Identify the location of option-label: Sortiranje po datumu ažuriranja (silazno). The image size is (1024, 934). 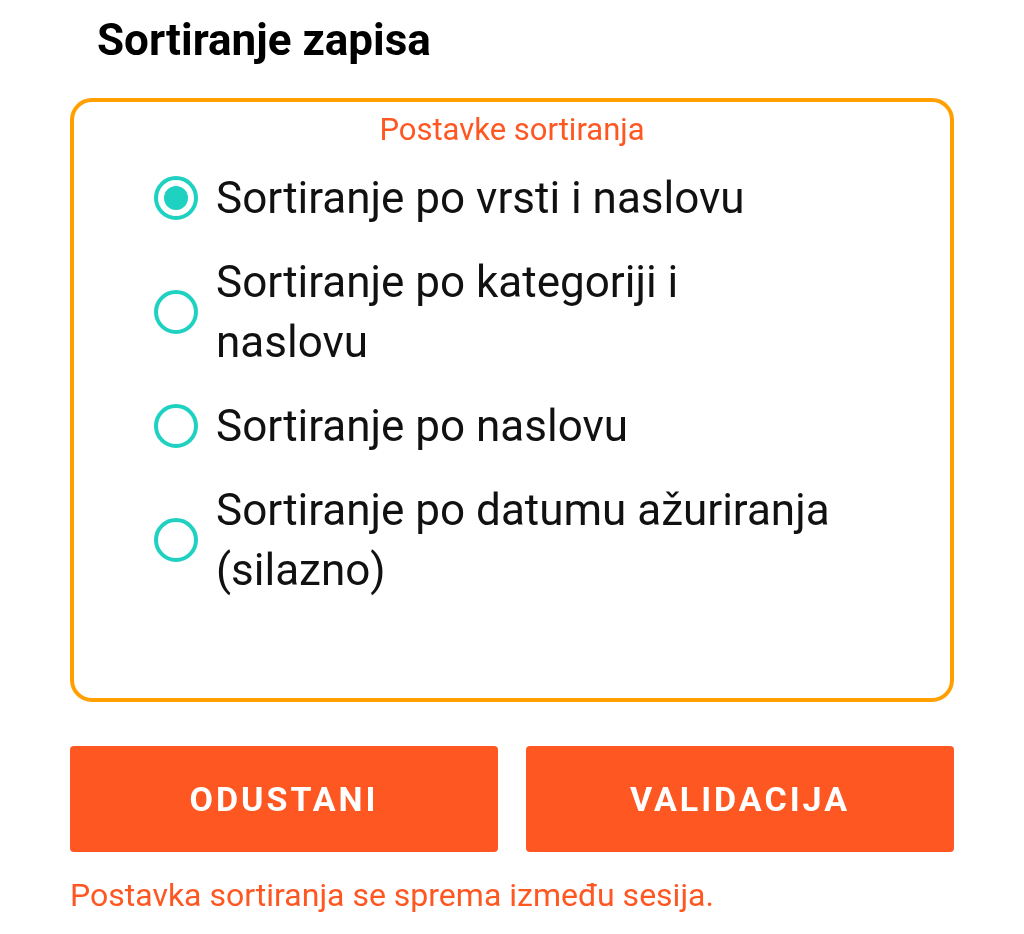
(526, 540).